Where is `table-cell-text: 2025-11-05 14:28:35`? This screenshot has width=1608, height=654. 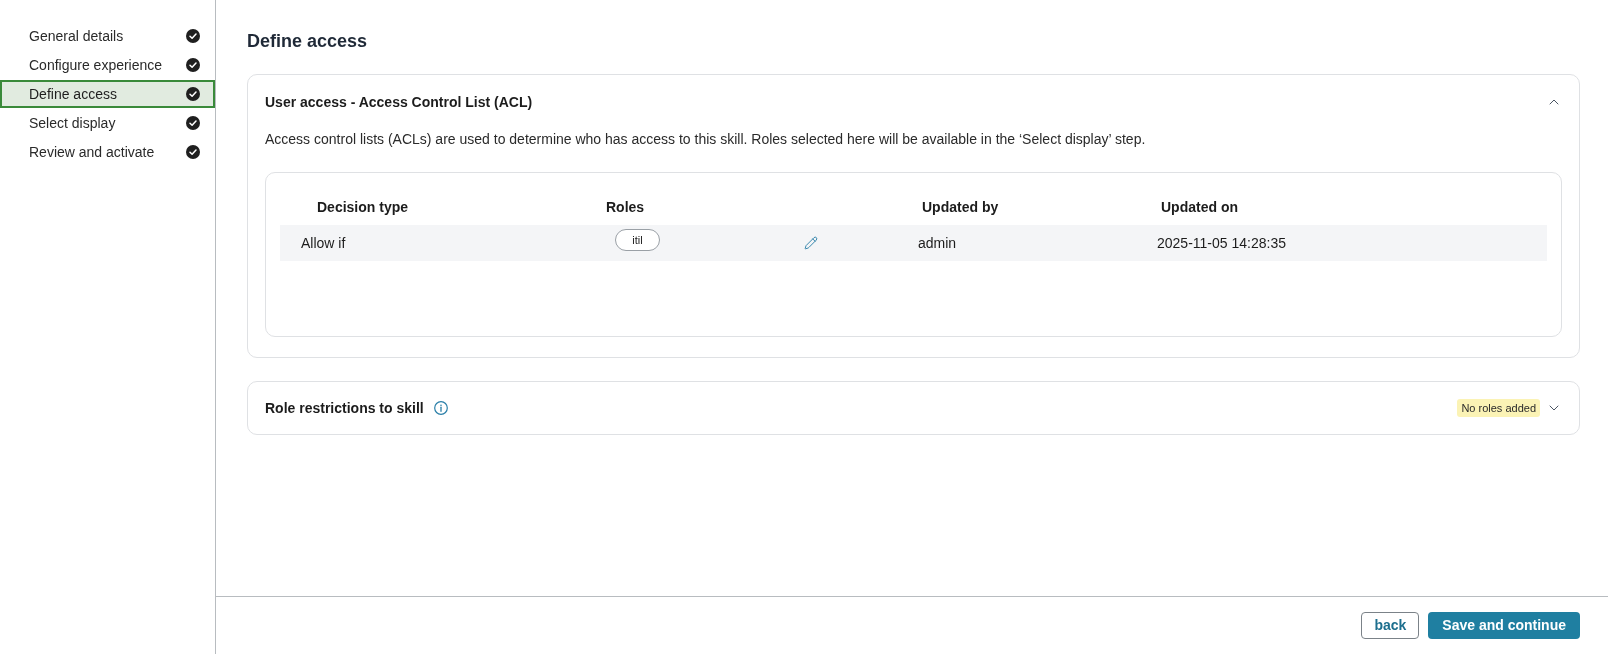 table-cell-text: 2025-11-05 14:28:35 is located at coordinates (1221, 243).